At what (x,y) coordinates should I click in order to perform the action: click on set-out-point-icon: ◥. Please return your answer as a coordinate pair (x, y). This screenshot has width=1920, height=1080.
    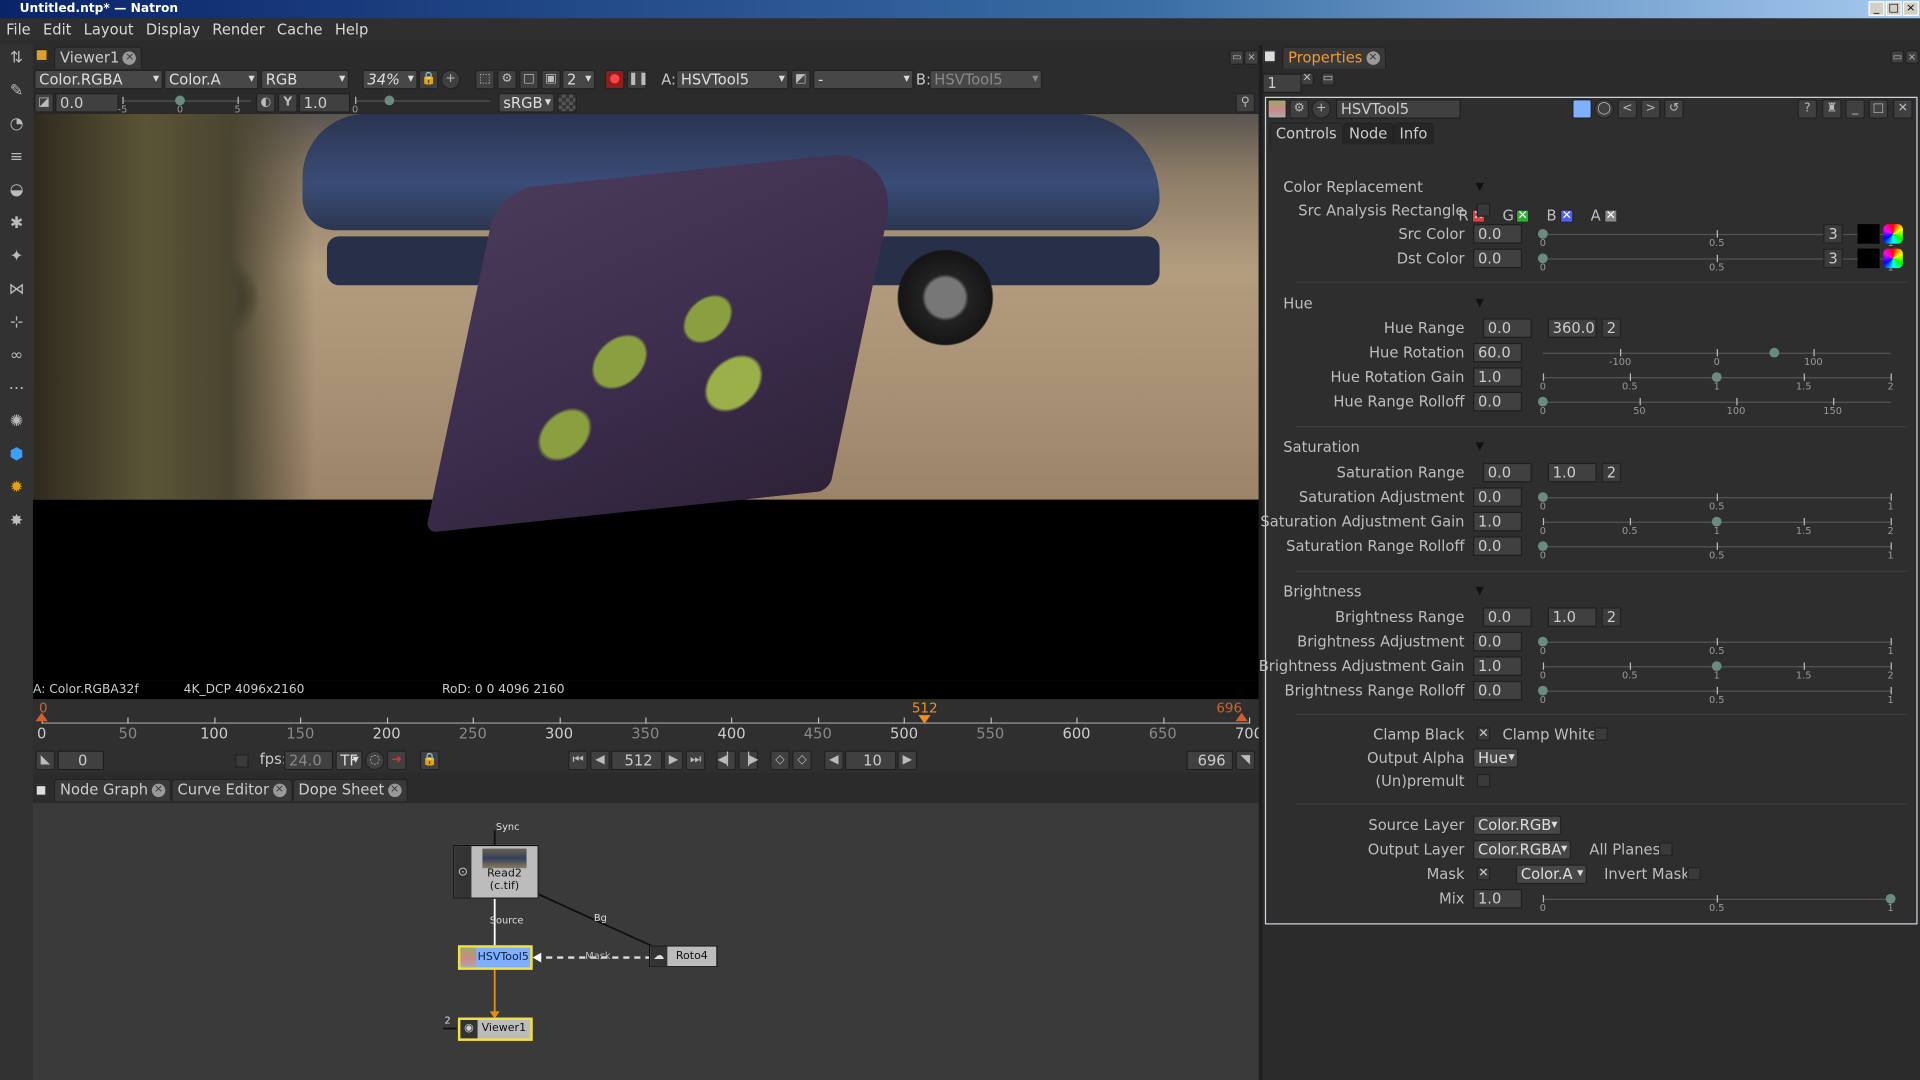
    Looking at the image, I should click on (1245, 760).